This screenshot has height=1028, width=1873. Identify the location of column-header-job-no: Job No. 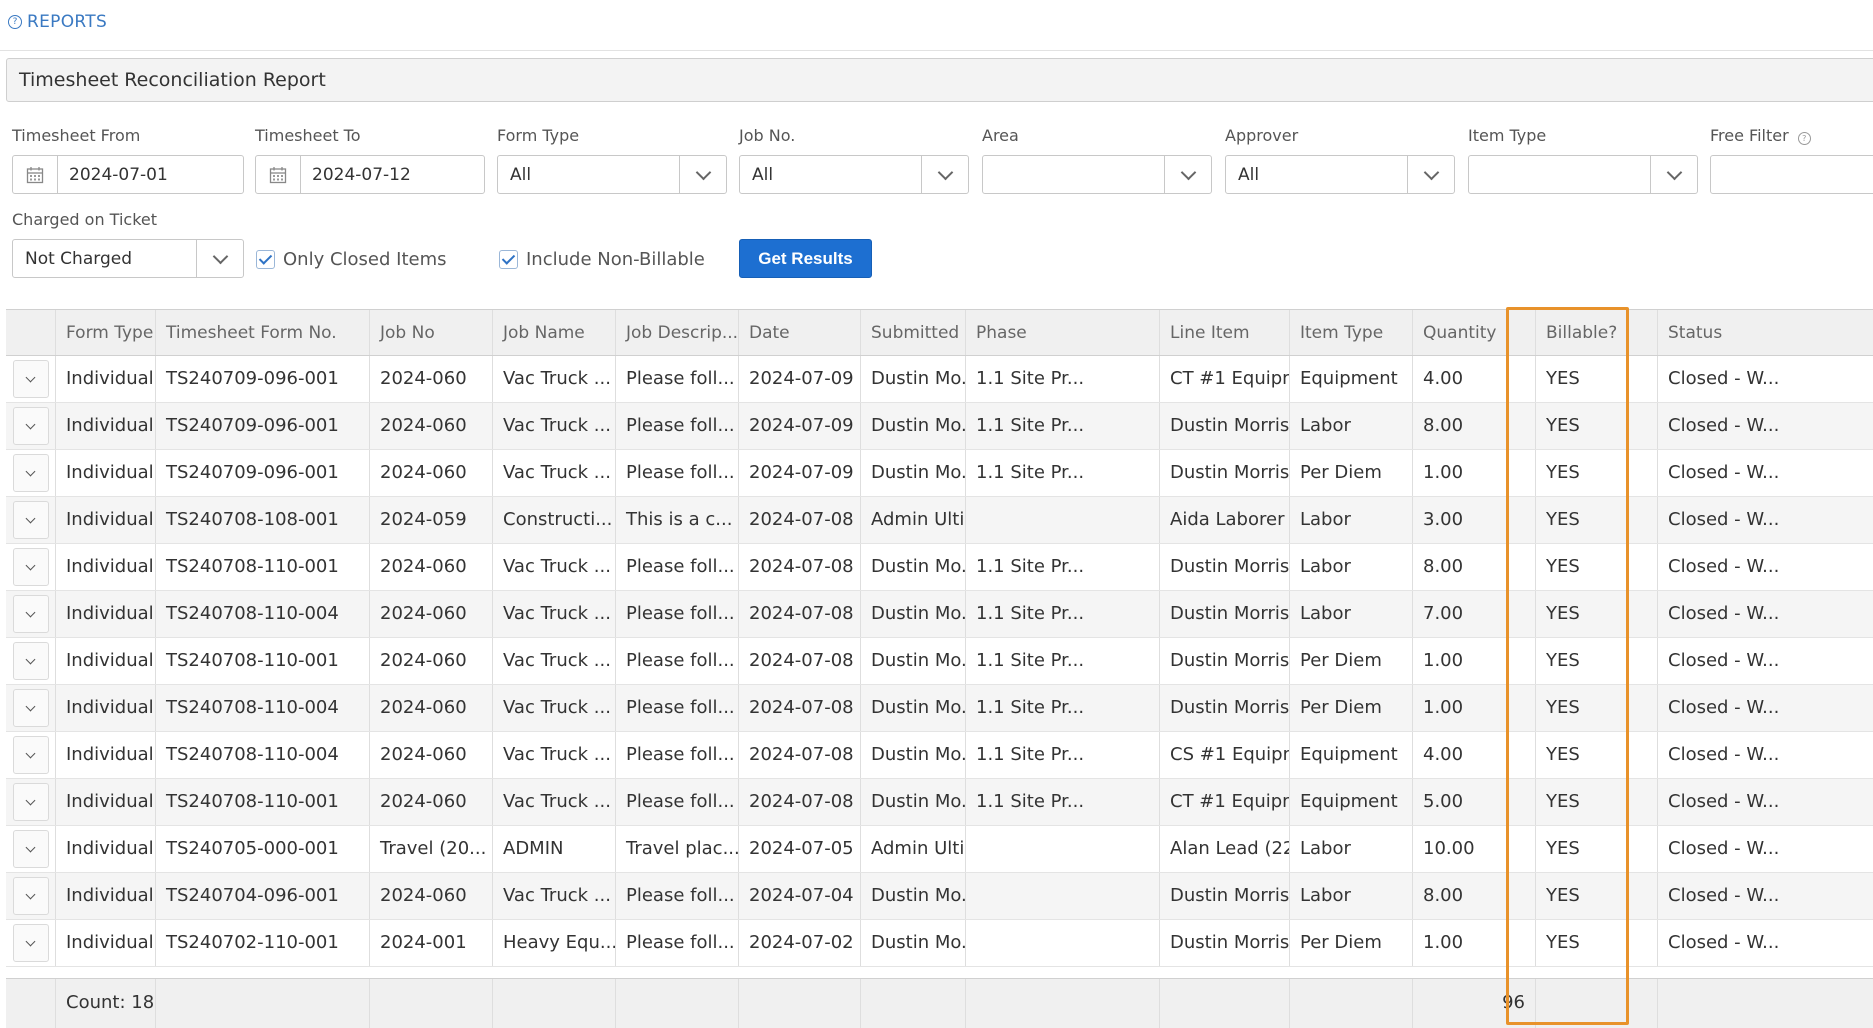
(431, 332).